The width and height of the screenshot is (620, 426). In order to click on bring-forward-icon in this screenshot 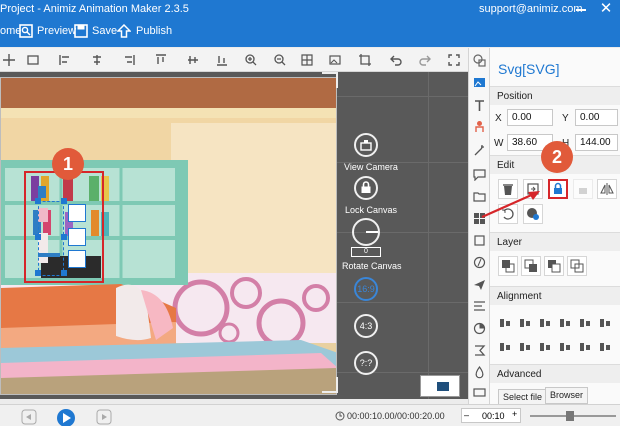, I will do `click(530, 265)`.